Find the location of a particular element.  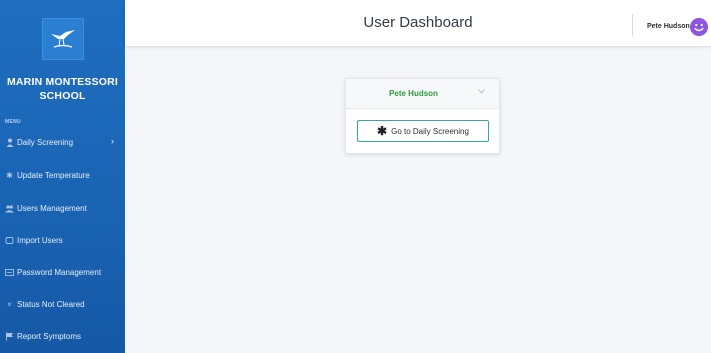

sidebar-item-label: Report Symptoms is located at coordinates (49, 336).